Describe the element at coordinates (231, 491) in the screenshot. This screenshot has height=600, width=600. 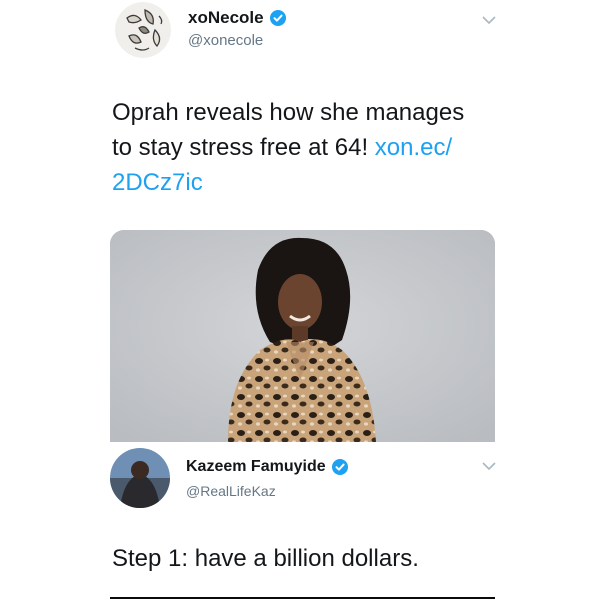
I see `tweet2-handle: @RealLifeKaz` at that location.